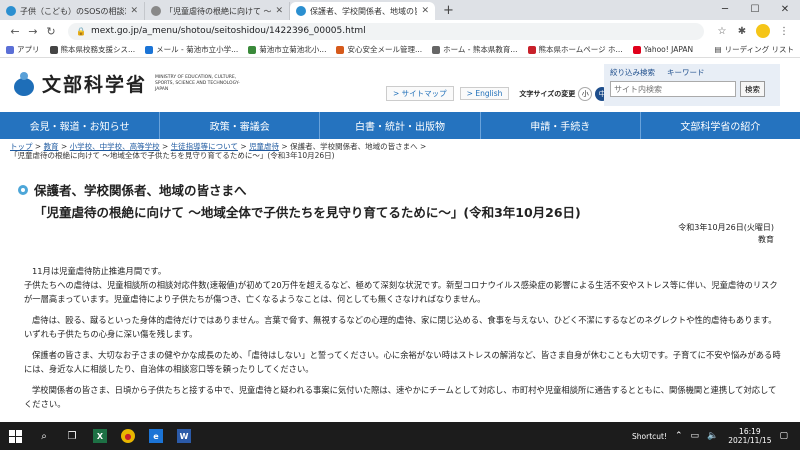 This screenshot has height=450, width=800. I want to click on publish-date: 令和3年10月26日(火曜日), so click(726, 227).